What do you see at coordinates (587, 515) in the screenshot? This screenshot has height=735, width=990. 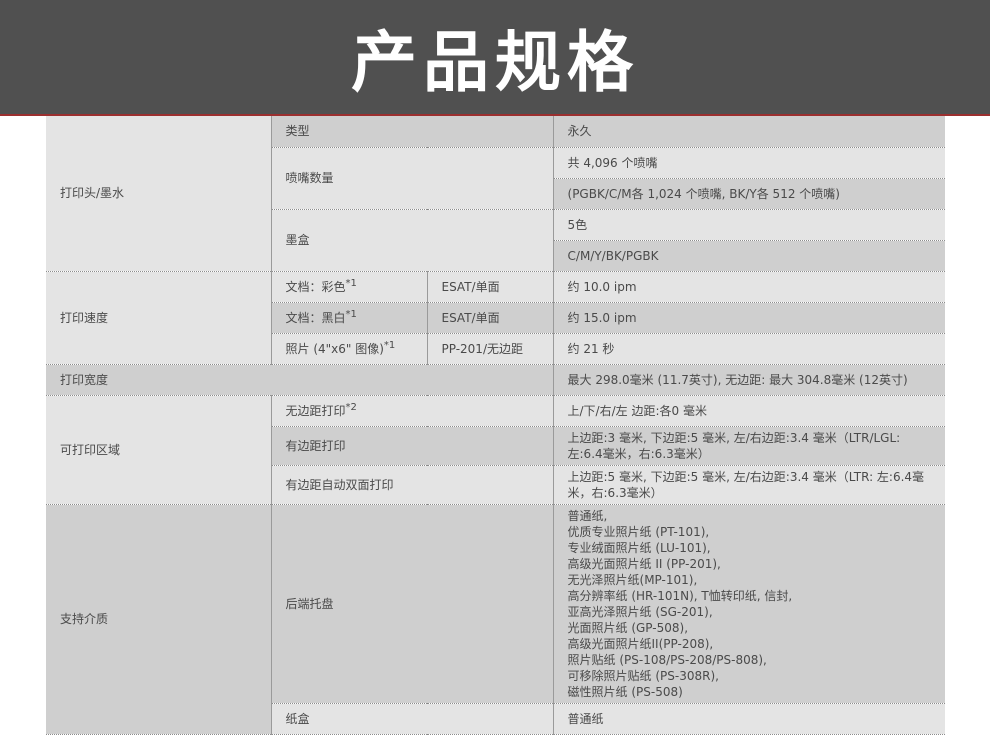 I see `media-item: 普通纸,` at bounding box center [587, 515].